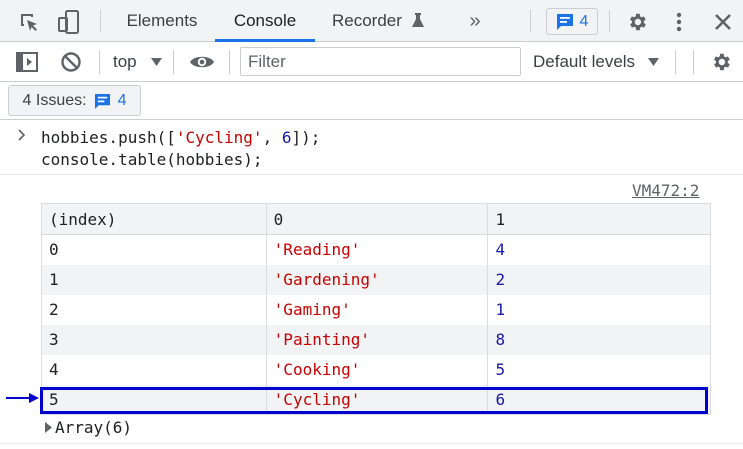 The image size is (743, 449). I want to click on code-line-1: hobbies.push(['Cycling', 6]);, so click(181, 137).